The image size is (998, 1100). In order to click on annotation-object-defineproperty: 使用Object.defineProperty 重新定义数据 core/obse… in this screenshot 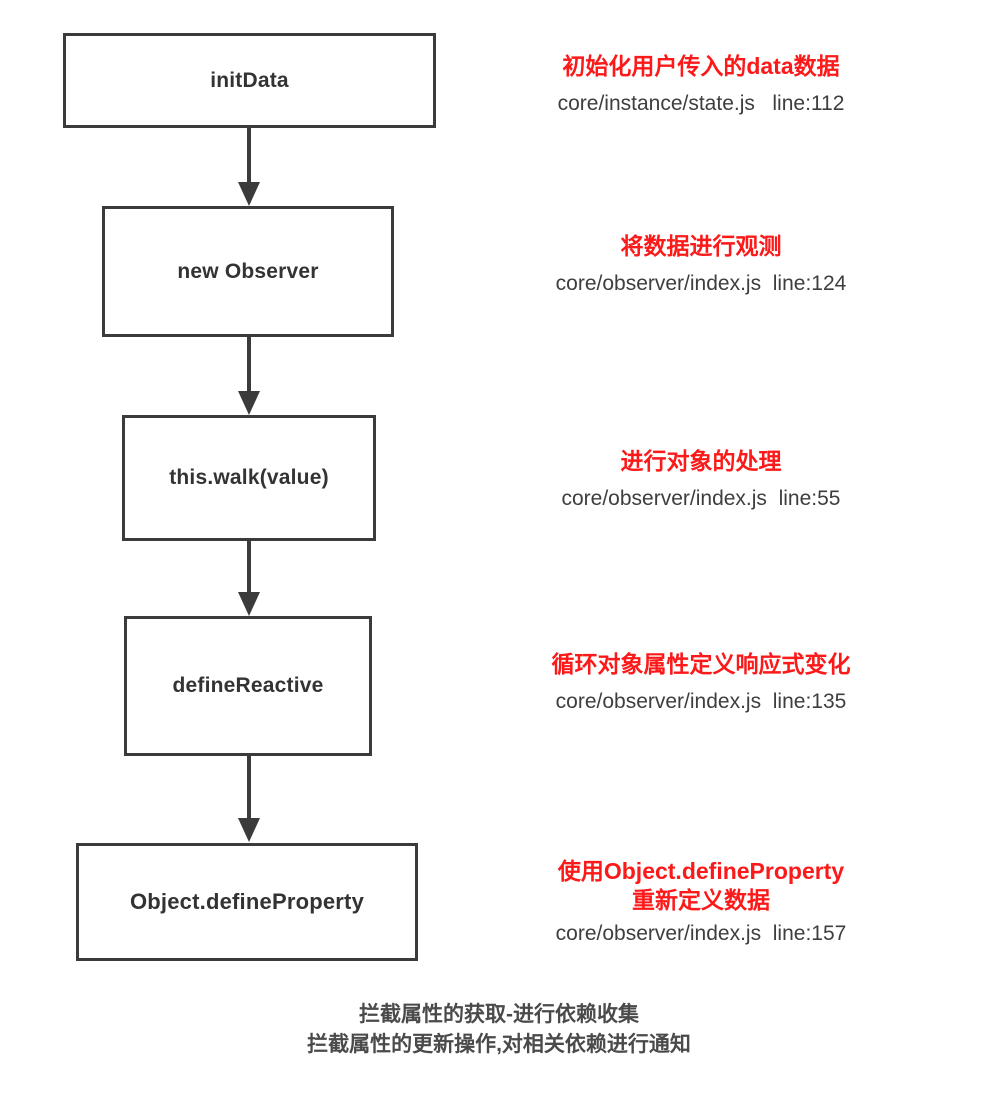, I will do `click(701, 902)`.